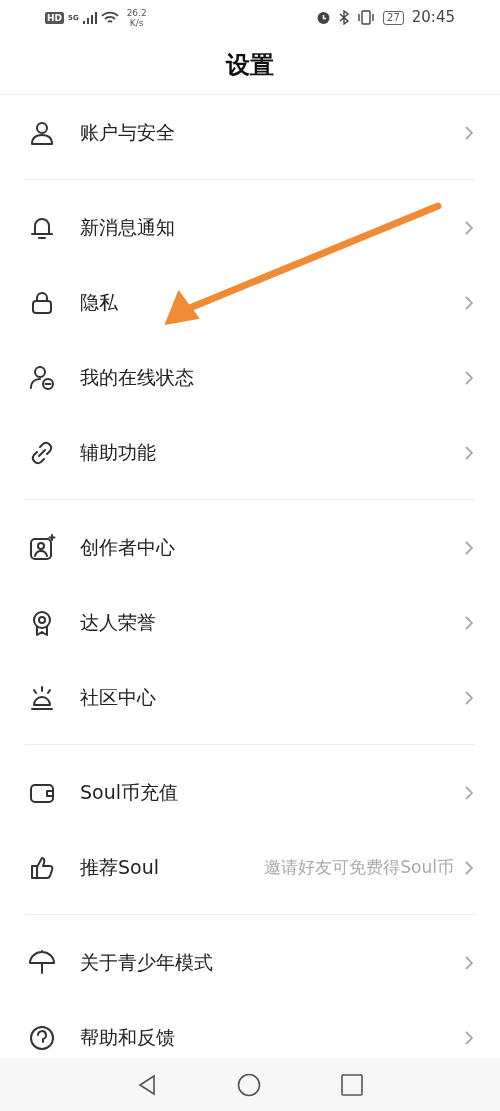  I want to click on settings-row: 我的在线状态, so click(250, 377).